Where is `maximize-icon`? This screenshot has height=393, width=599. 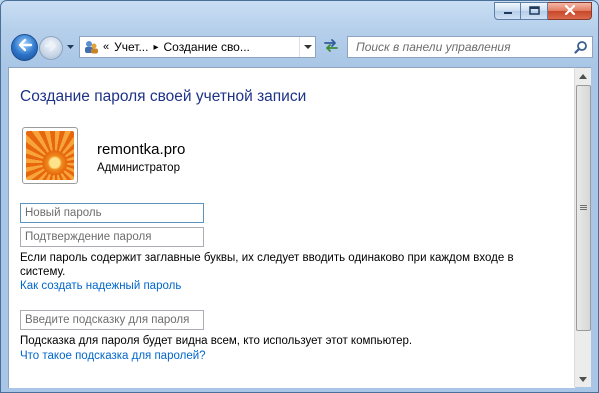 maximize-icon is located at coordinates (534, 11).